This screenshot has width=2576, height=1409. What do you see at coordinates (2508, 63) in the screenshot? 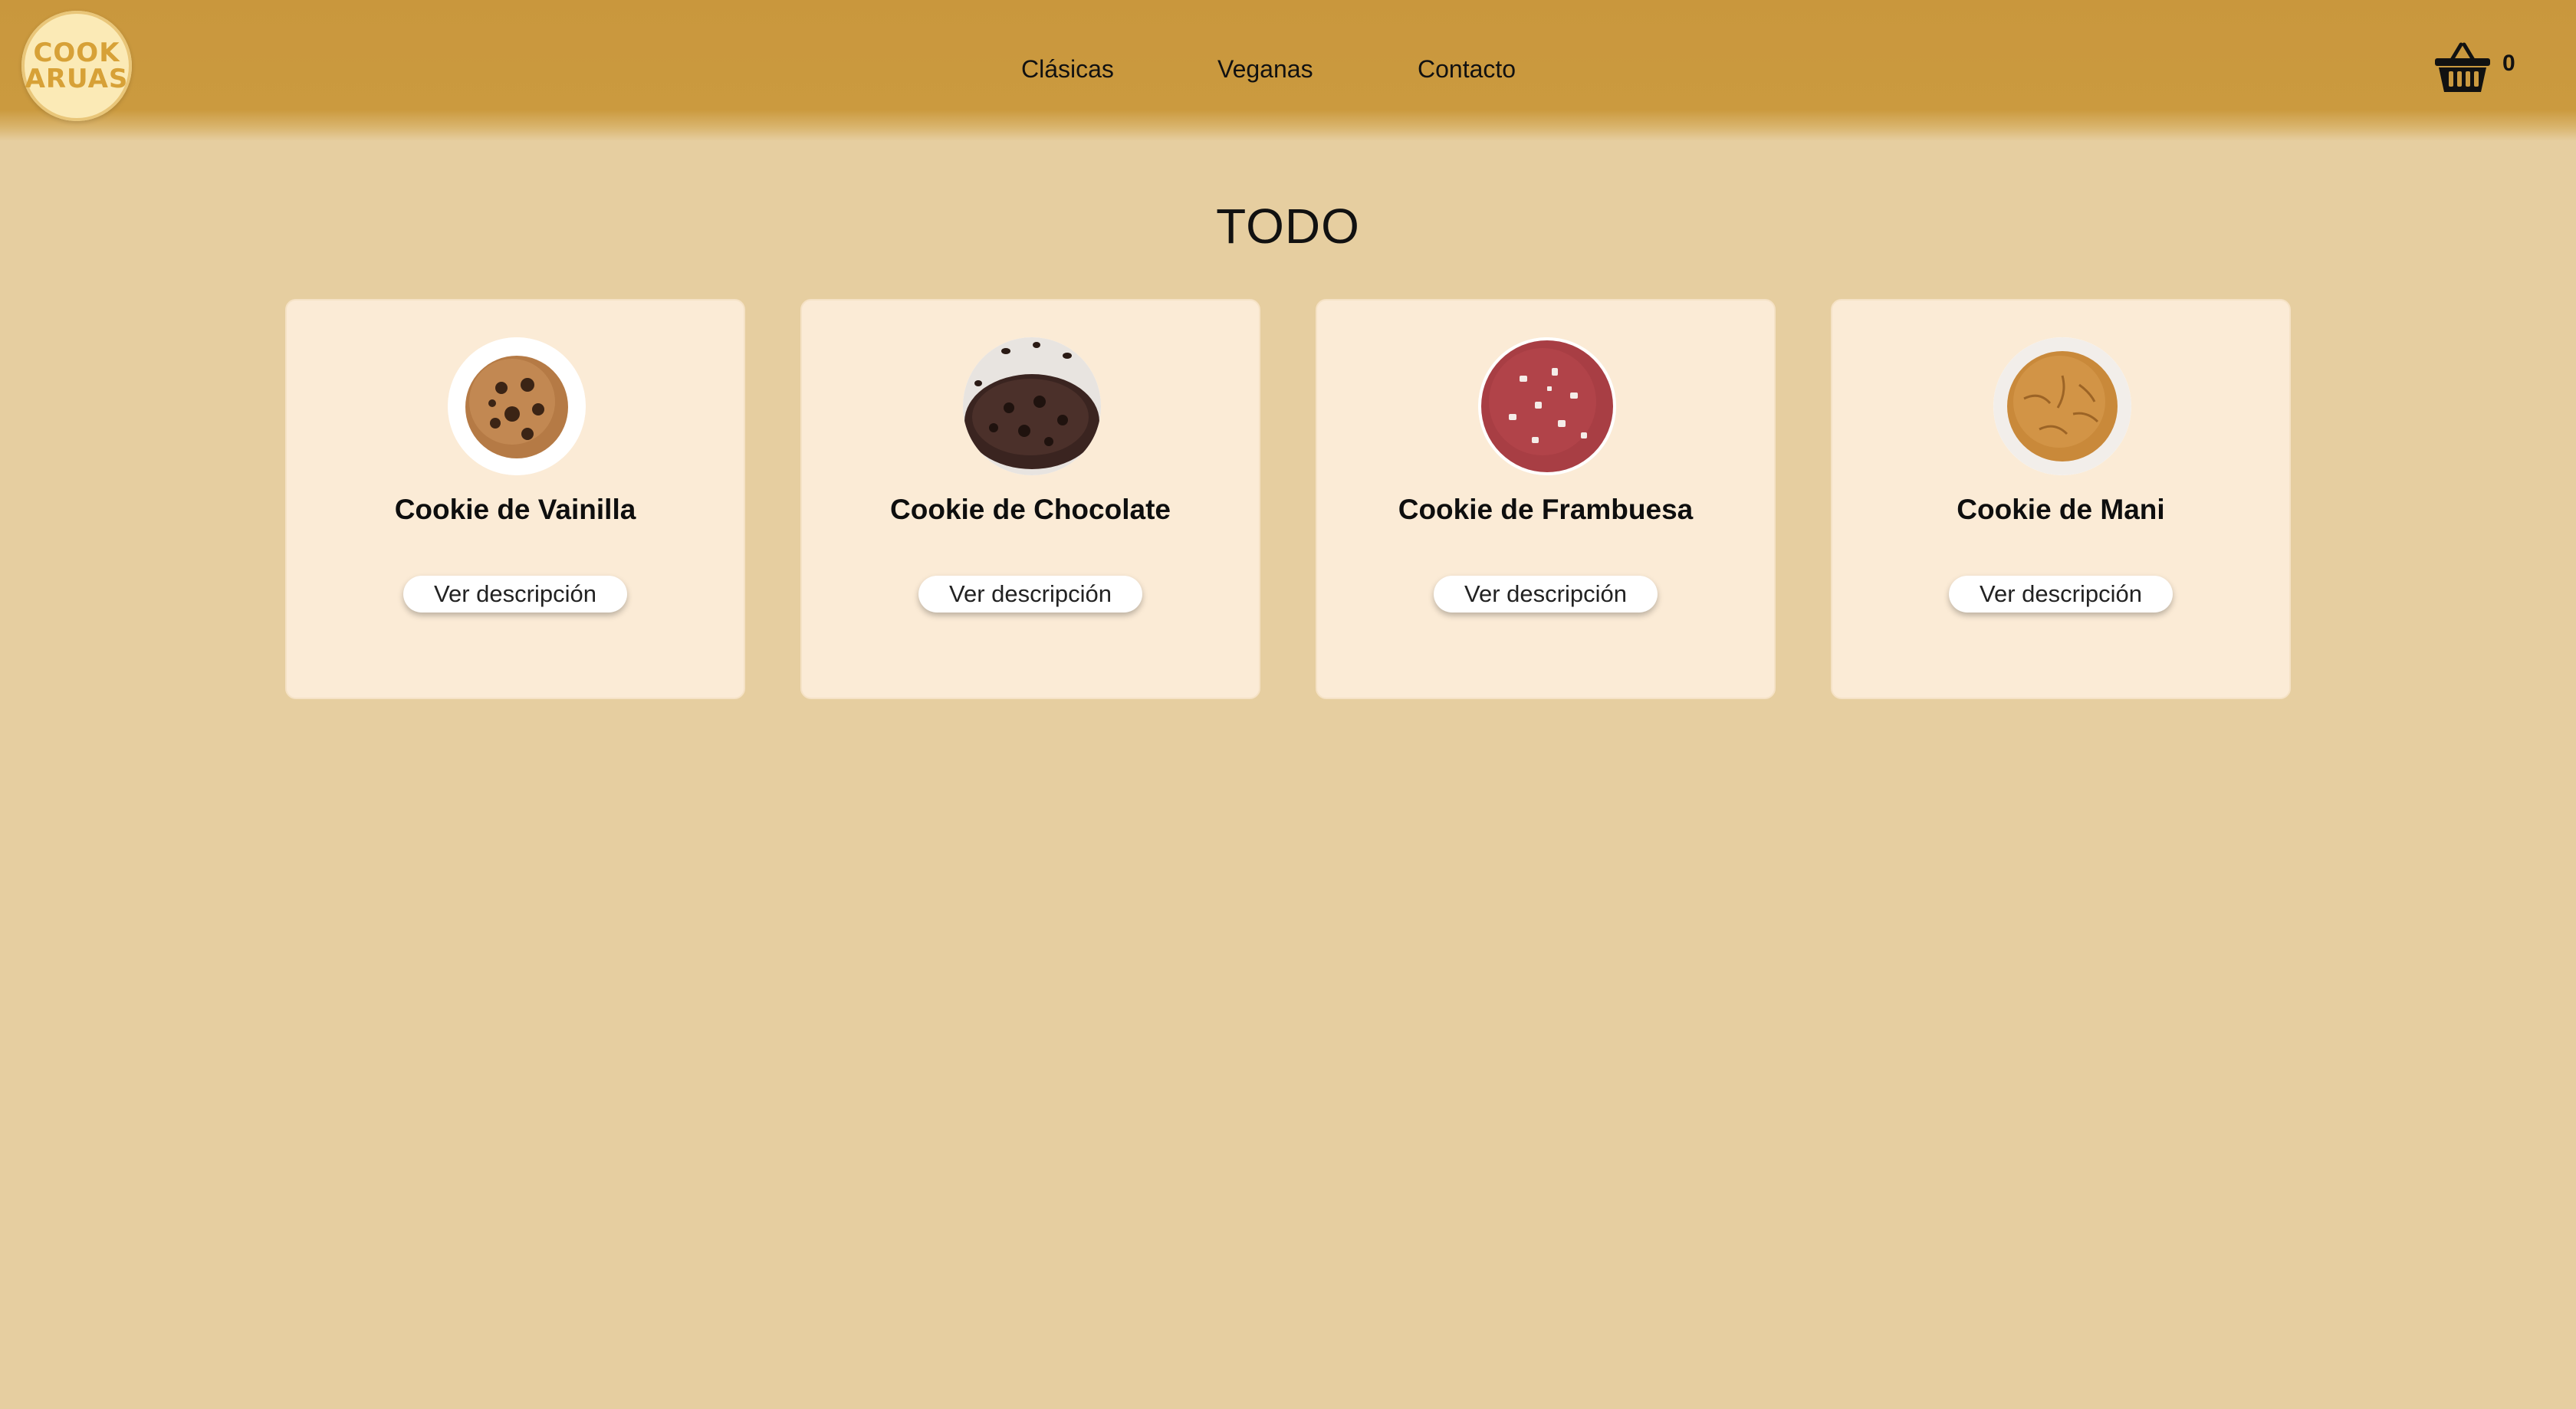
I see `cart-count-badge: 0` at bounding box center [2508, 63].